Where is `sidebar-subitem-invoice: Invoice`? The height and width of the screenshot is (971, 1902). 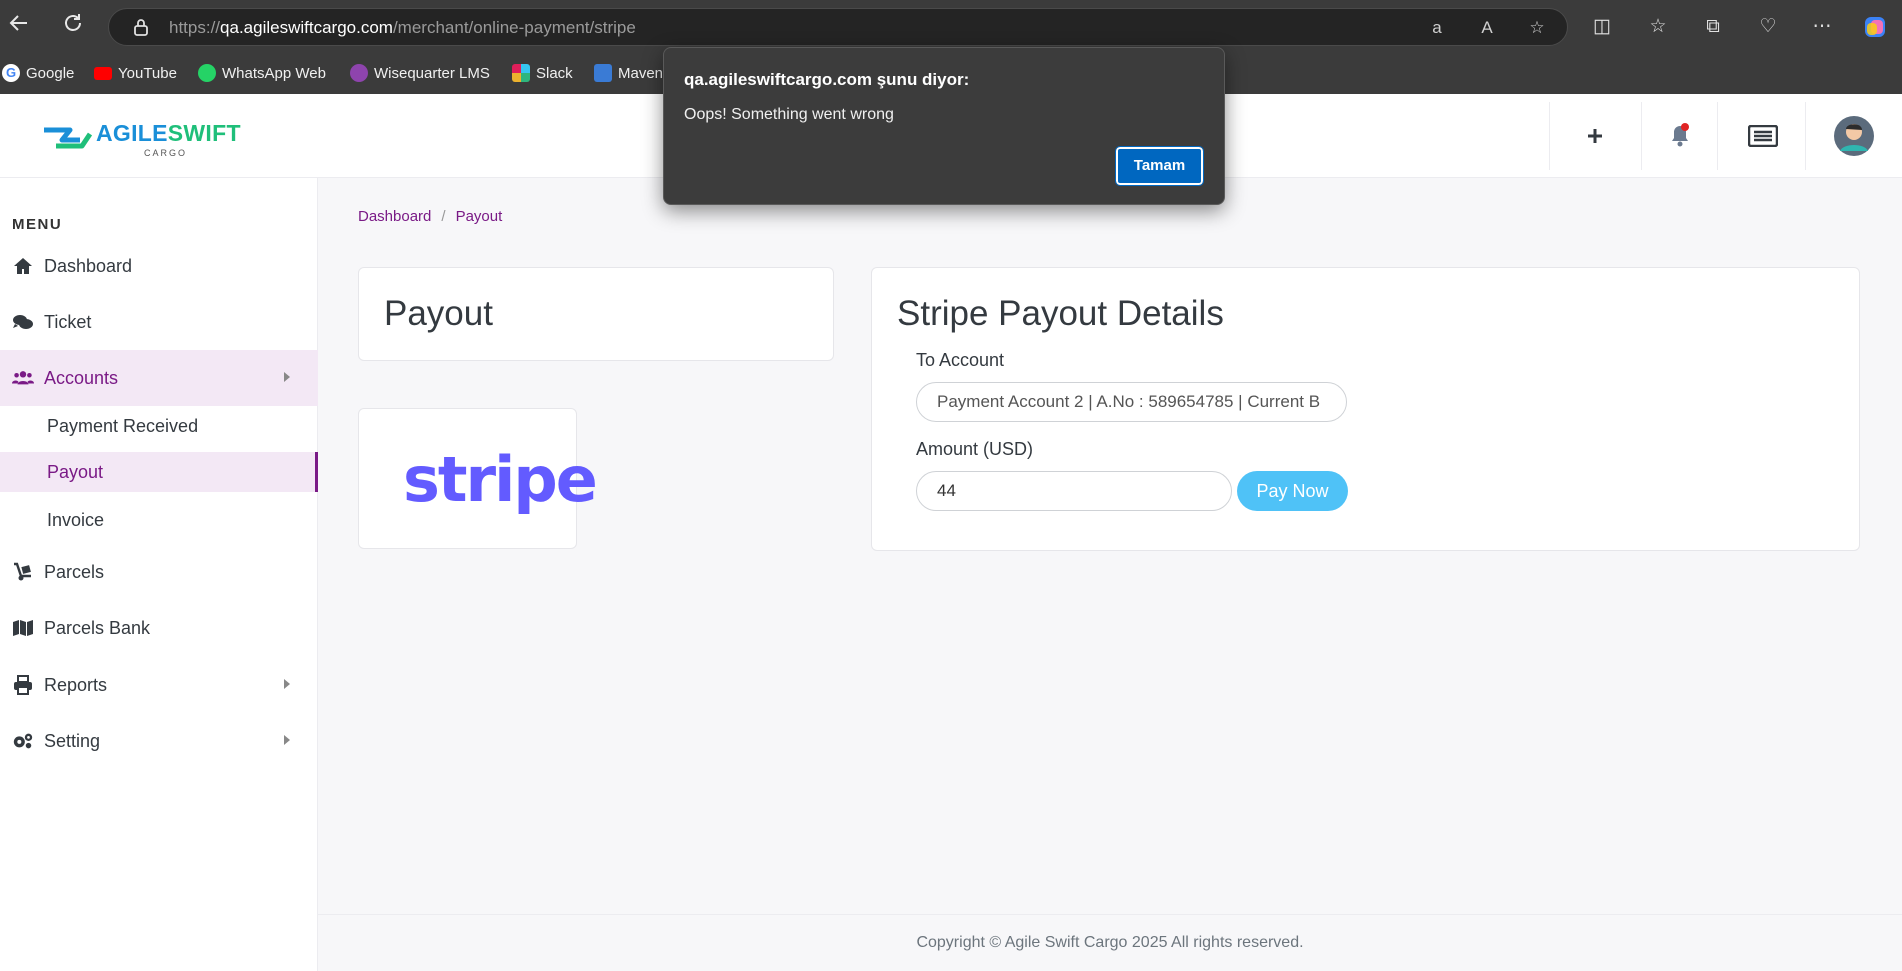
sidebar-subitem-invoice: Invoice is located at coordinates (159, 520).